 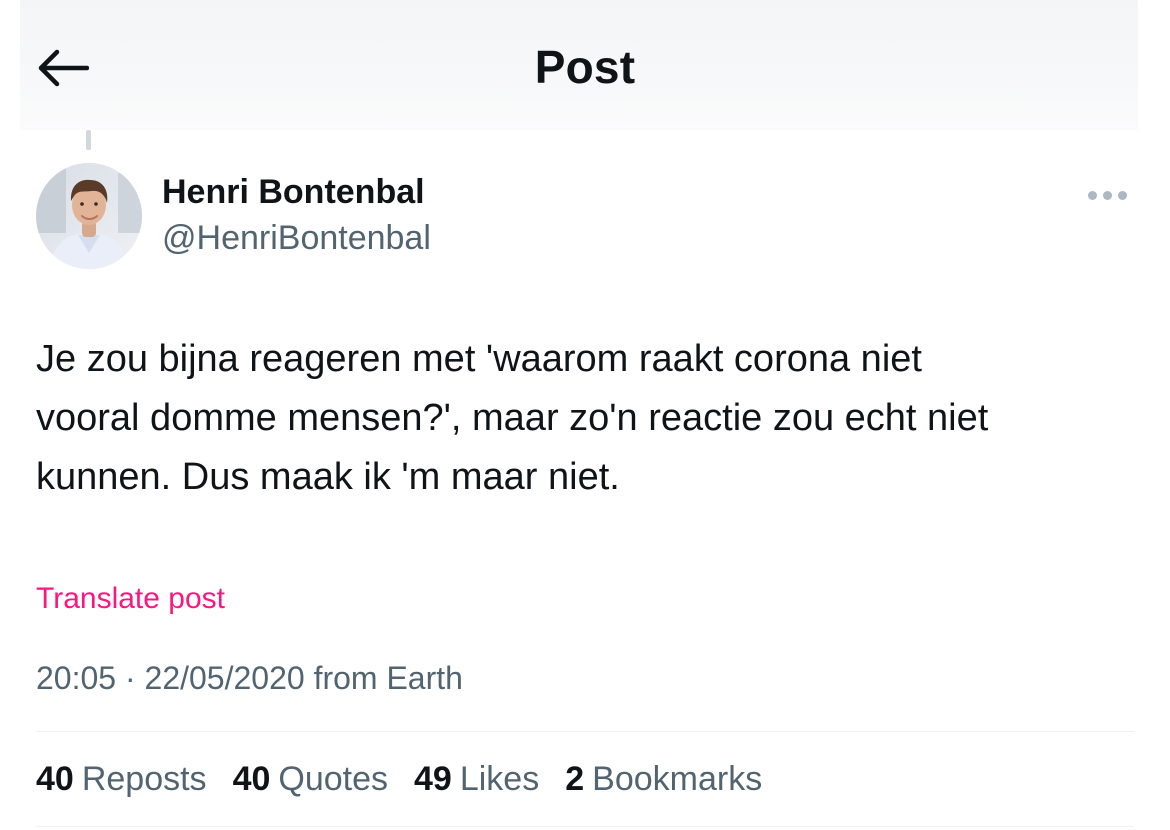 I want to click on author-handle: @HenriBontenbal, so click(x=296, y=238).